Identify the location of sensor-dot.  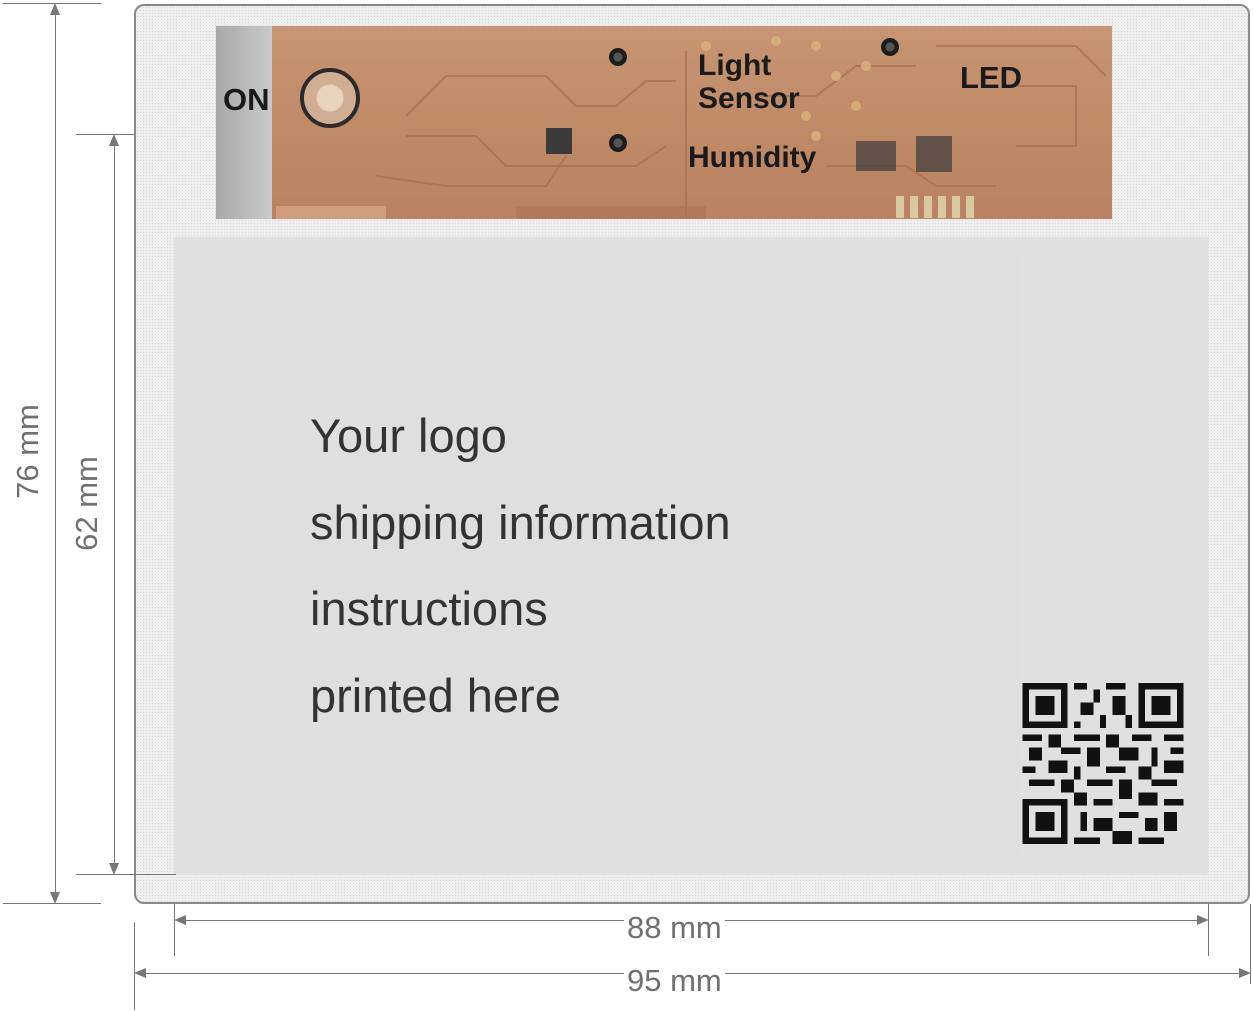
(618, 57).